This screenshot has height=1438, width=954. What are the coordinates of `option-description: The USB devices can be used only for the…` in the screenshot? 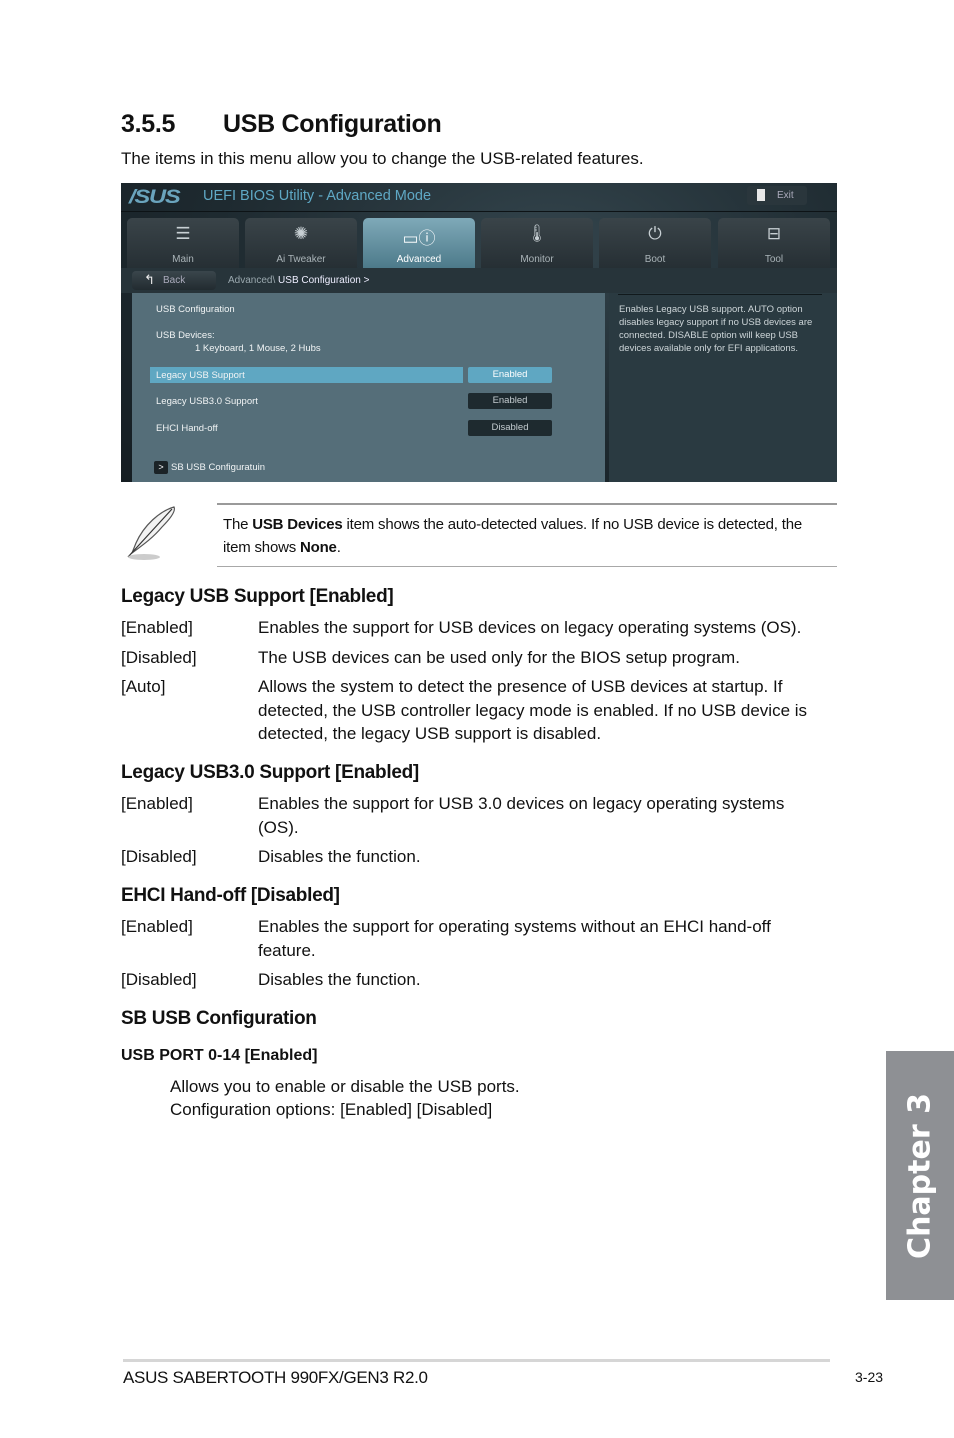 It's located at (499, 657).